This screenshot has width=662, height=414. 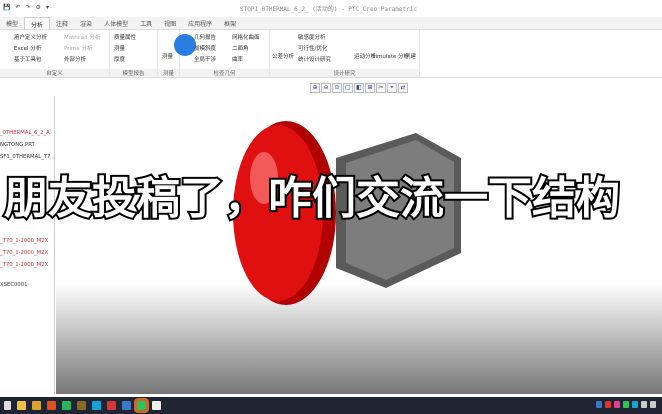 I want to click on saved-views-icon: ⊞, so click(x=370, y=88).